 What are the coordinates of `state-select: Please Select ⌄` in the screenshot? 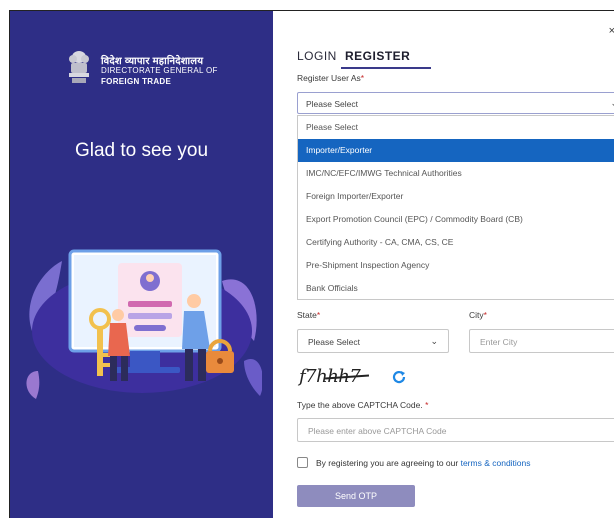 It's located at (373, 341).